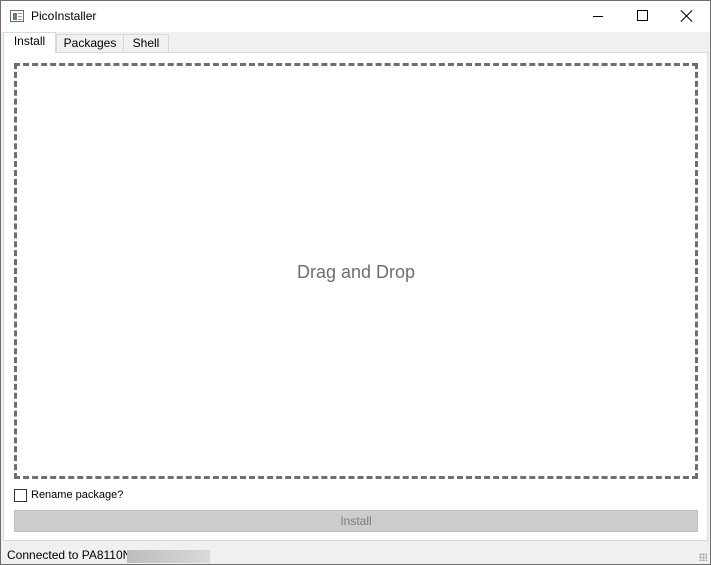  Describe the element at coordinates (69, 555) in the screenshot. I see `connection-status: Connected to PA8110N` at that location.